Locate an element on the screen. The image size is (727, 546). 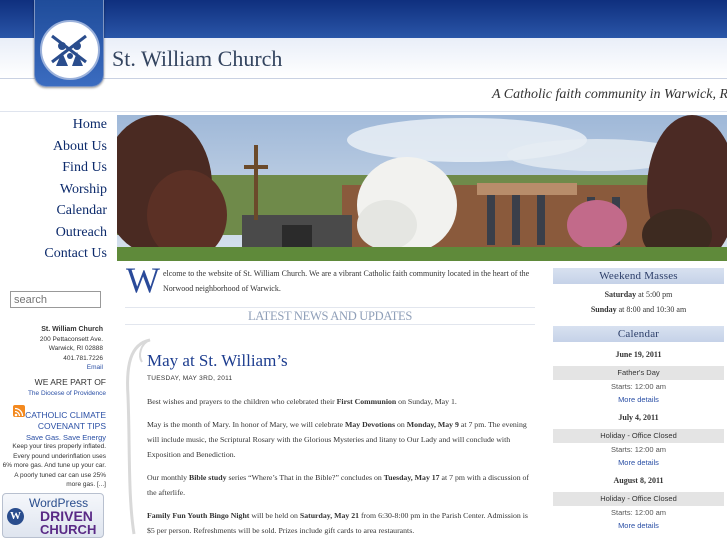
contact-address-1: 200 Pettaconsett Ave. is located at coordinates (71, 339).